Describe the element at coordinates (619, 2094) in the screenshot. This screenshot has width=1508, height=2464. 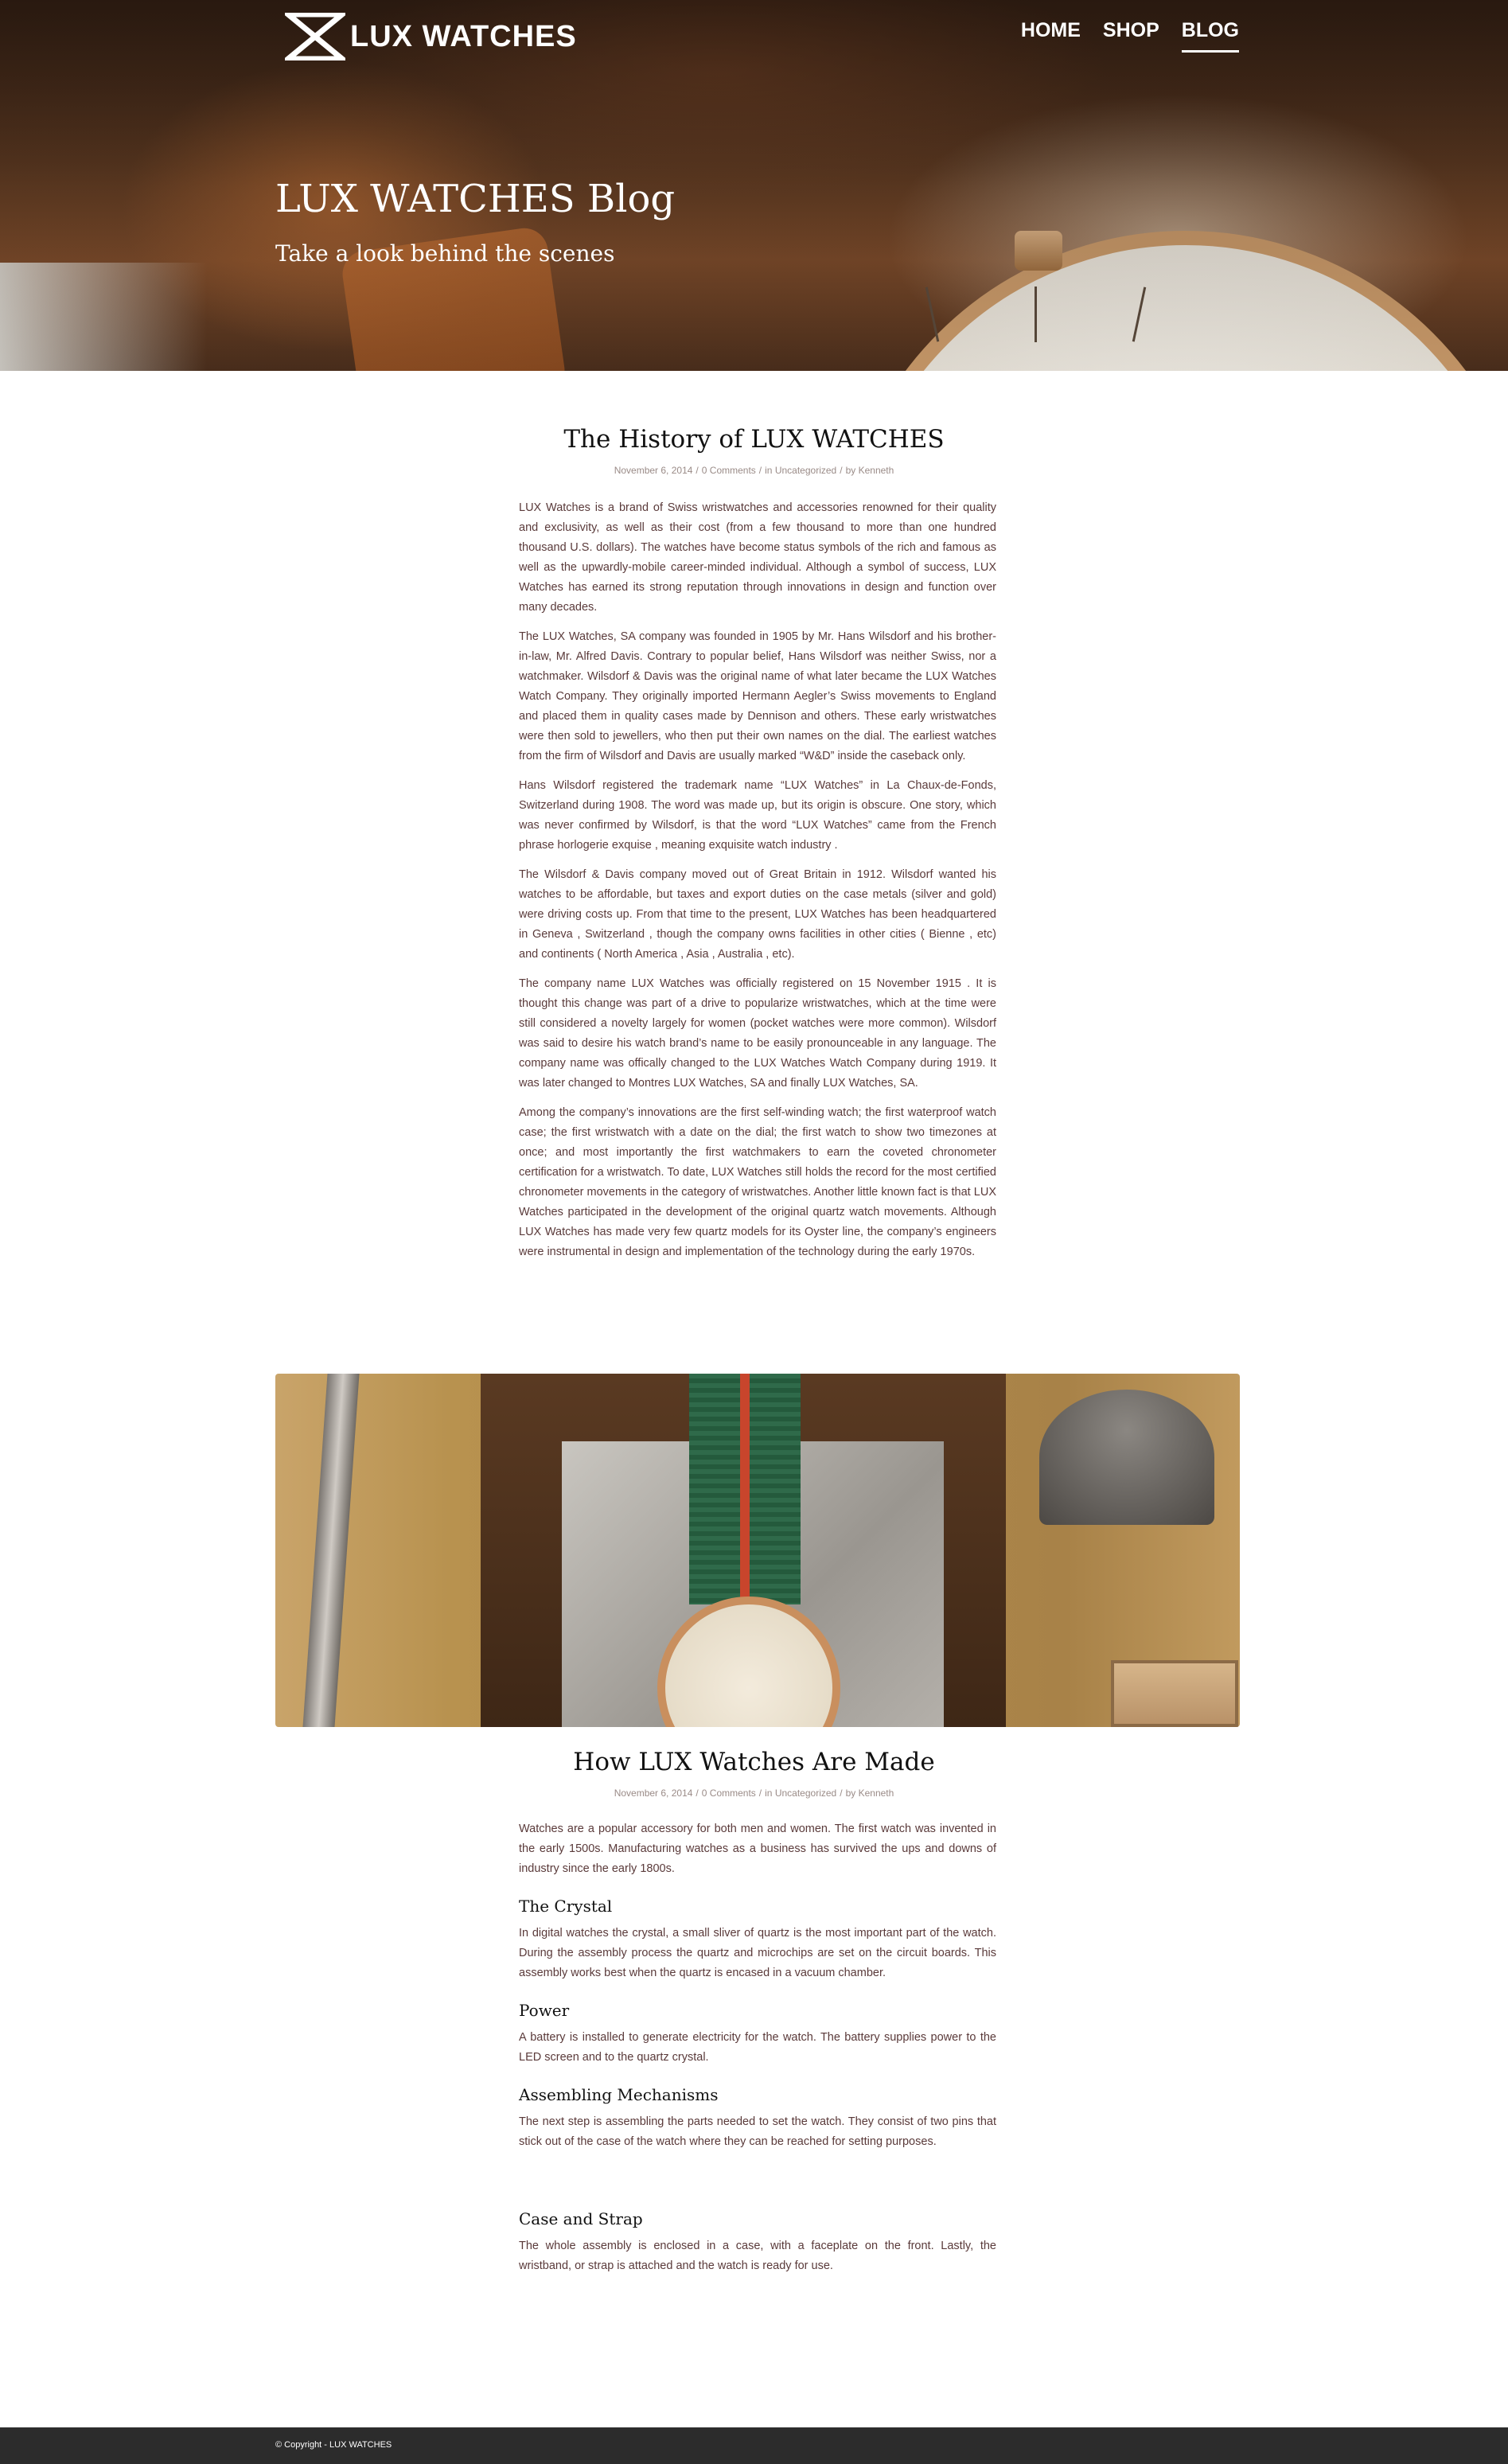
I see `section-heading: Assembling Mechanisms` at that location.